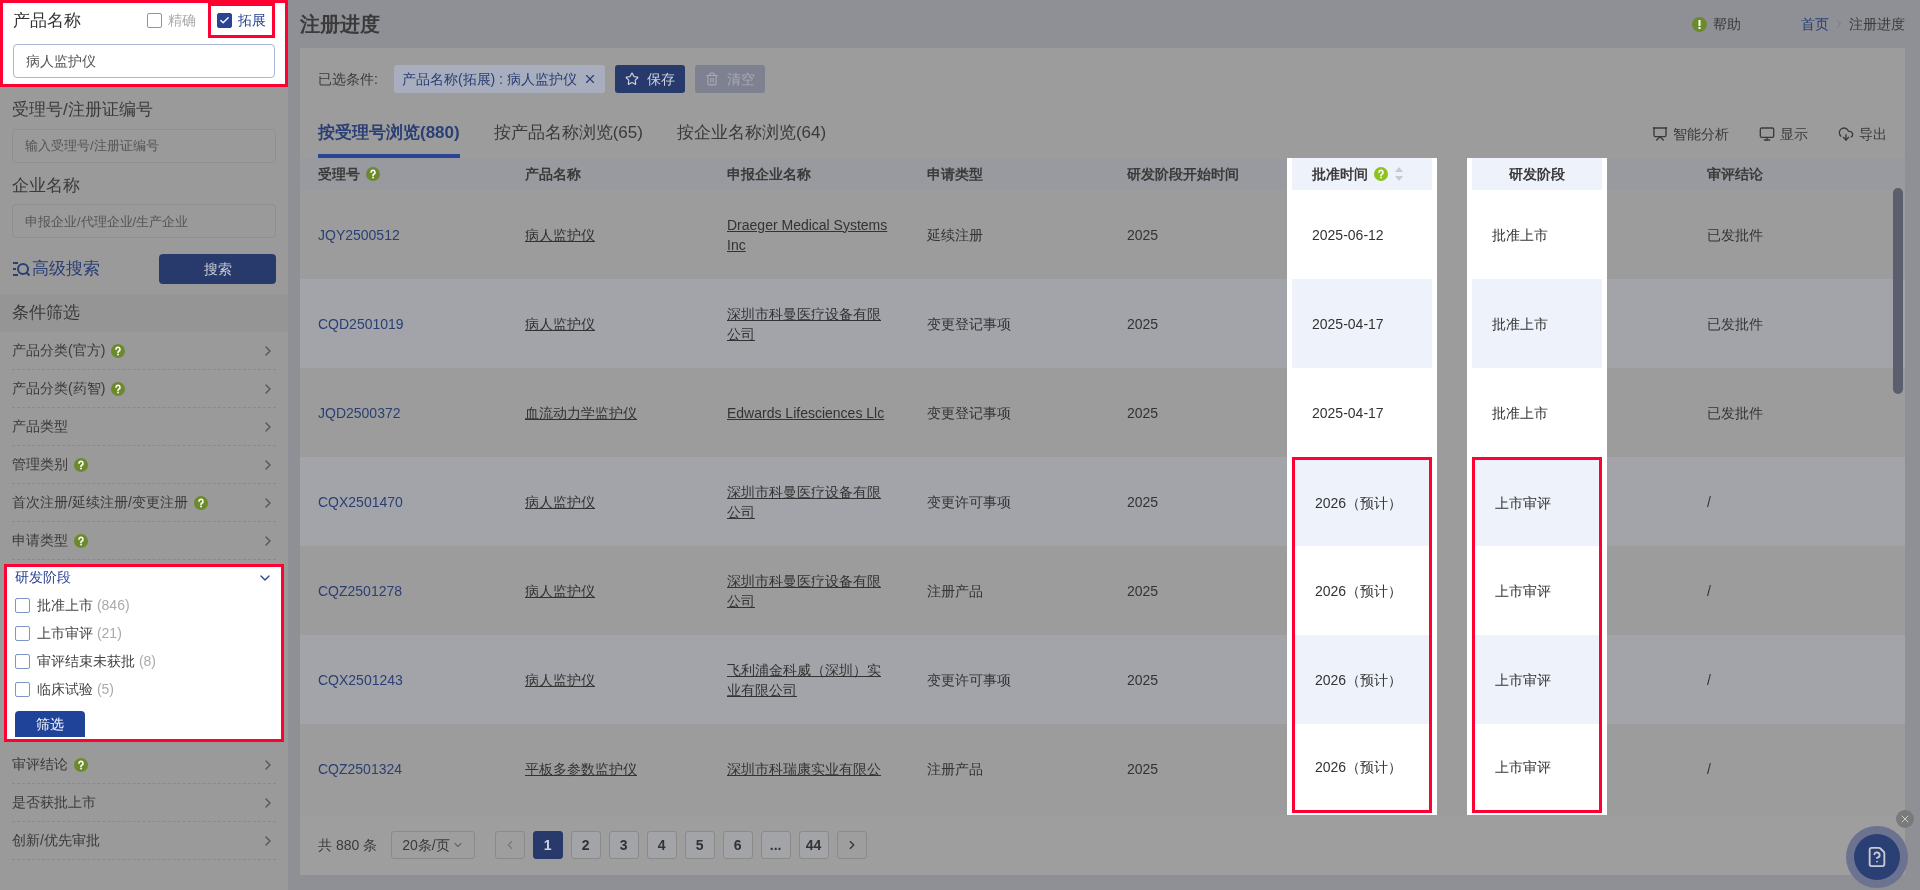  Describe the element at coordinates (1862, 134) in the screenshot. I see `toolbar-button: 导出` at that location.